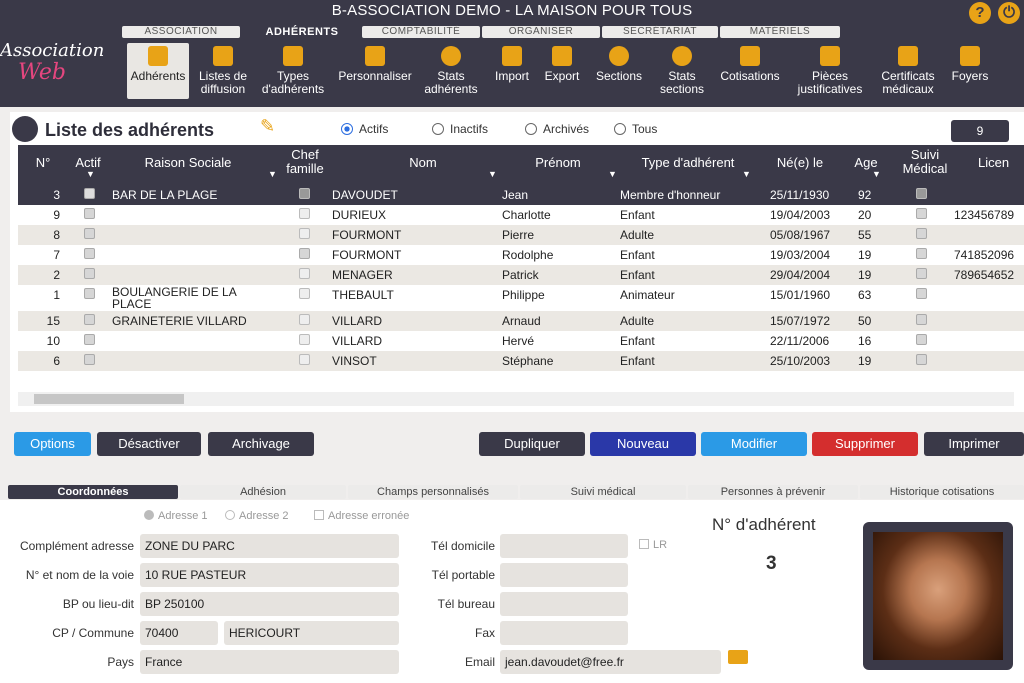 This screenshot has height=683, width=1024. What do you see at coordinates (558, 162) in the screenshot?
I see `col-prenom: Prénom` at bounding box center [558, 162].